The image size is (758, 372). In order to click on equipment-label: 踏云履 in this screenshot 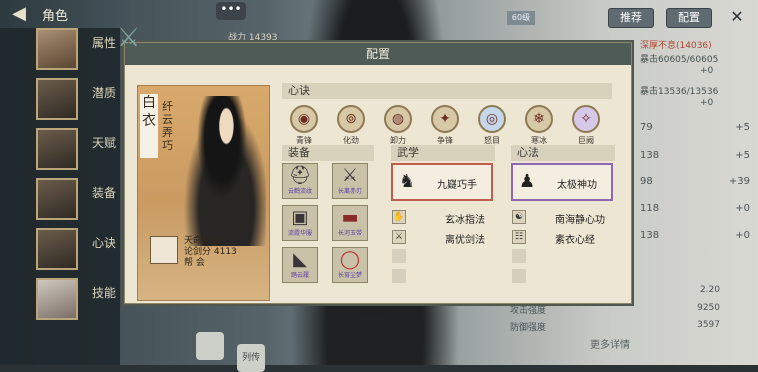, I will do `click(299, 275)`.